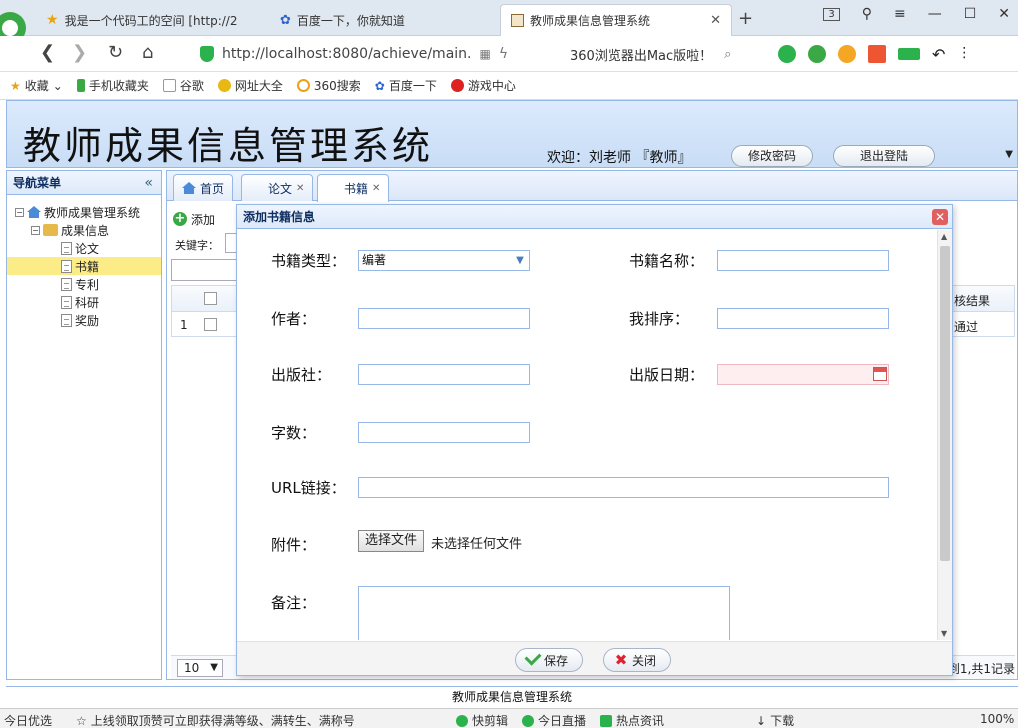 This screenshot has width=1018, height=728. What do you see at coordinates (444, 432) in the screenshot?
I see `word-count-input` at bounding box center [444, 432].